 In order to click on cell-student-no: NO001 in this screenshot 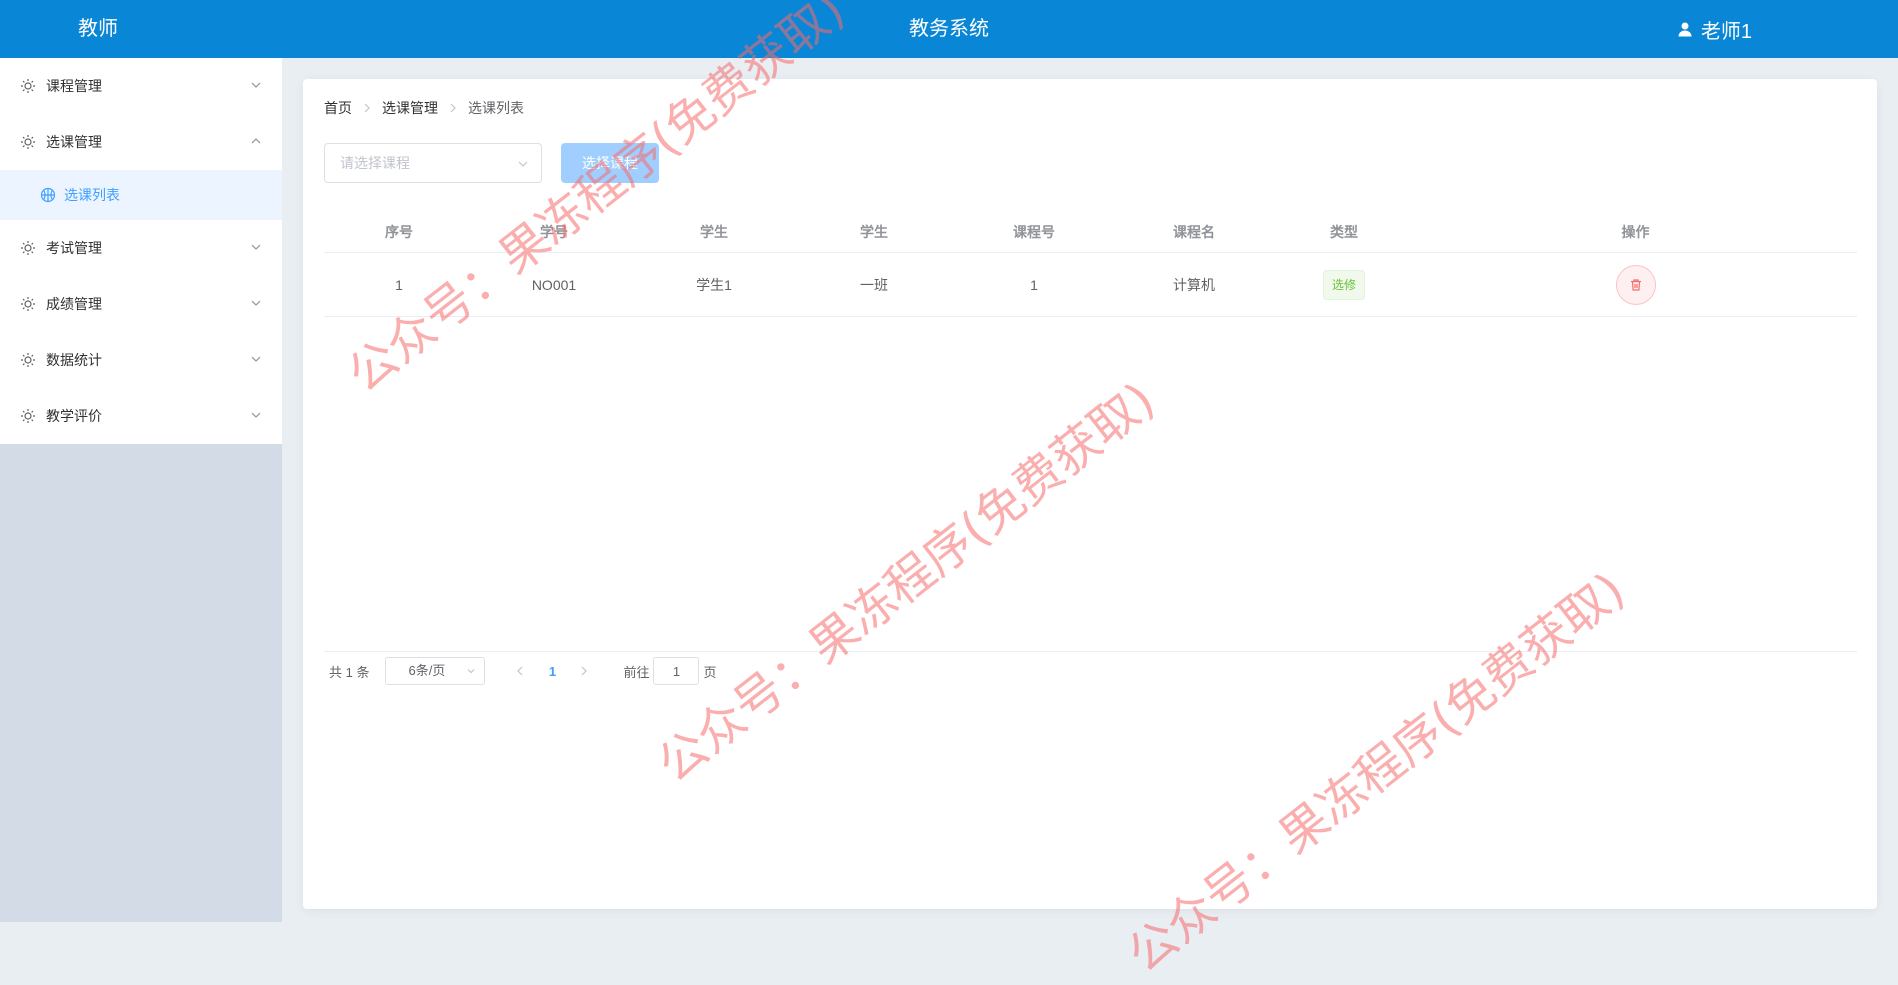, I will do `click(554, 284)`.